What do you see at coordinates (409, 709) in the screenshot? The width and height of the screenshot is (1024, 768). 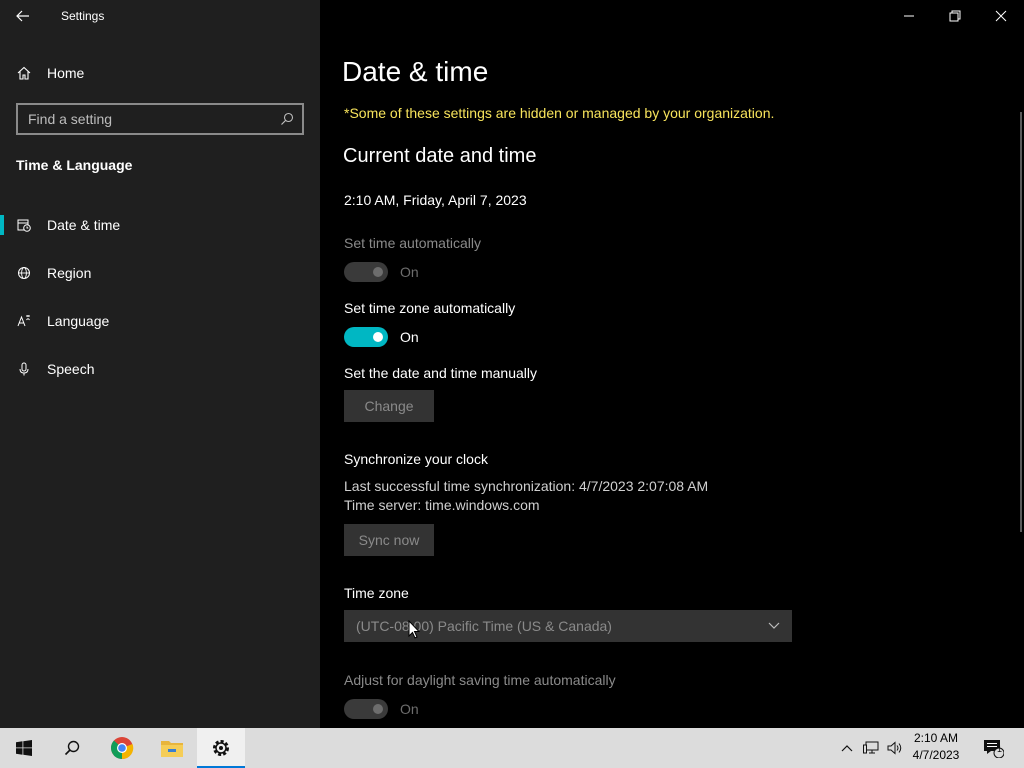 I see `dst-state: On` at bounding box center [409, 709].